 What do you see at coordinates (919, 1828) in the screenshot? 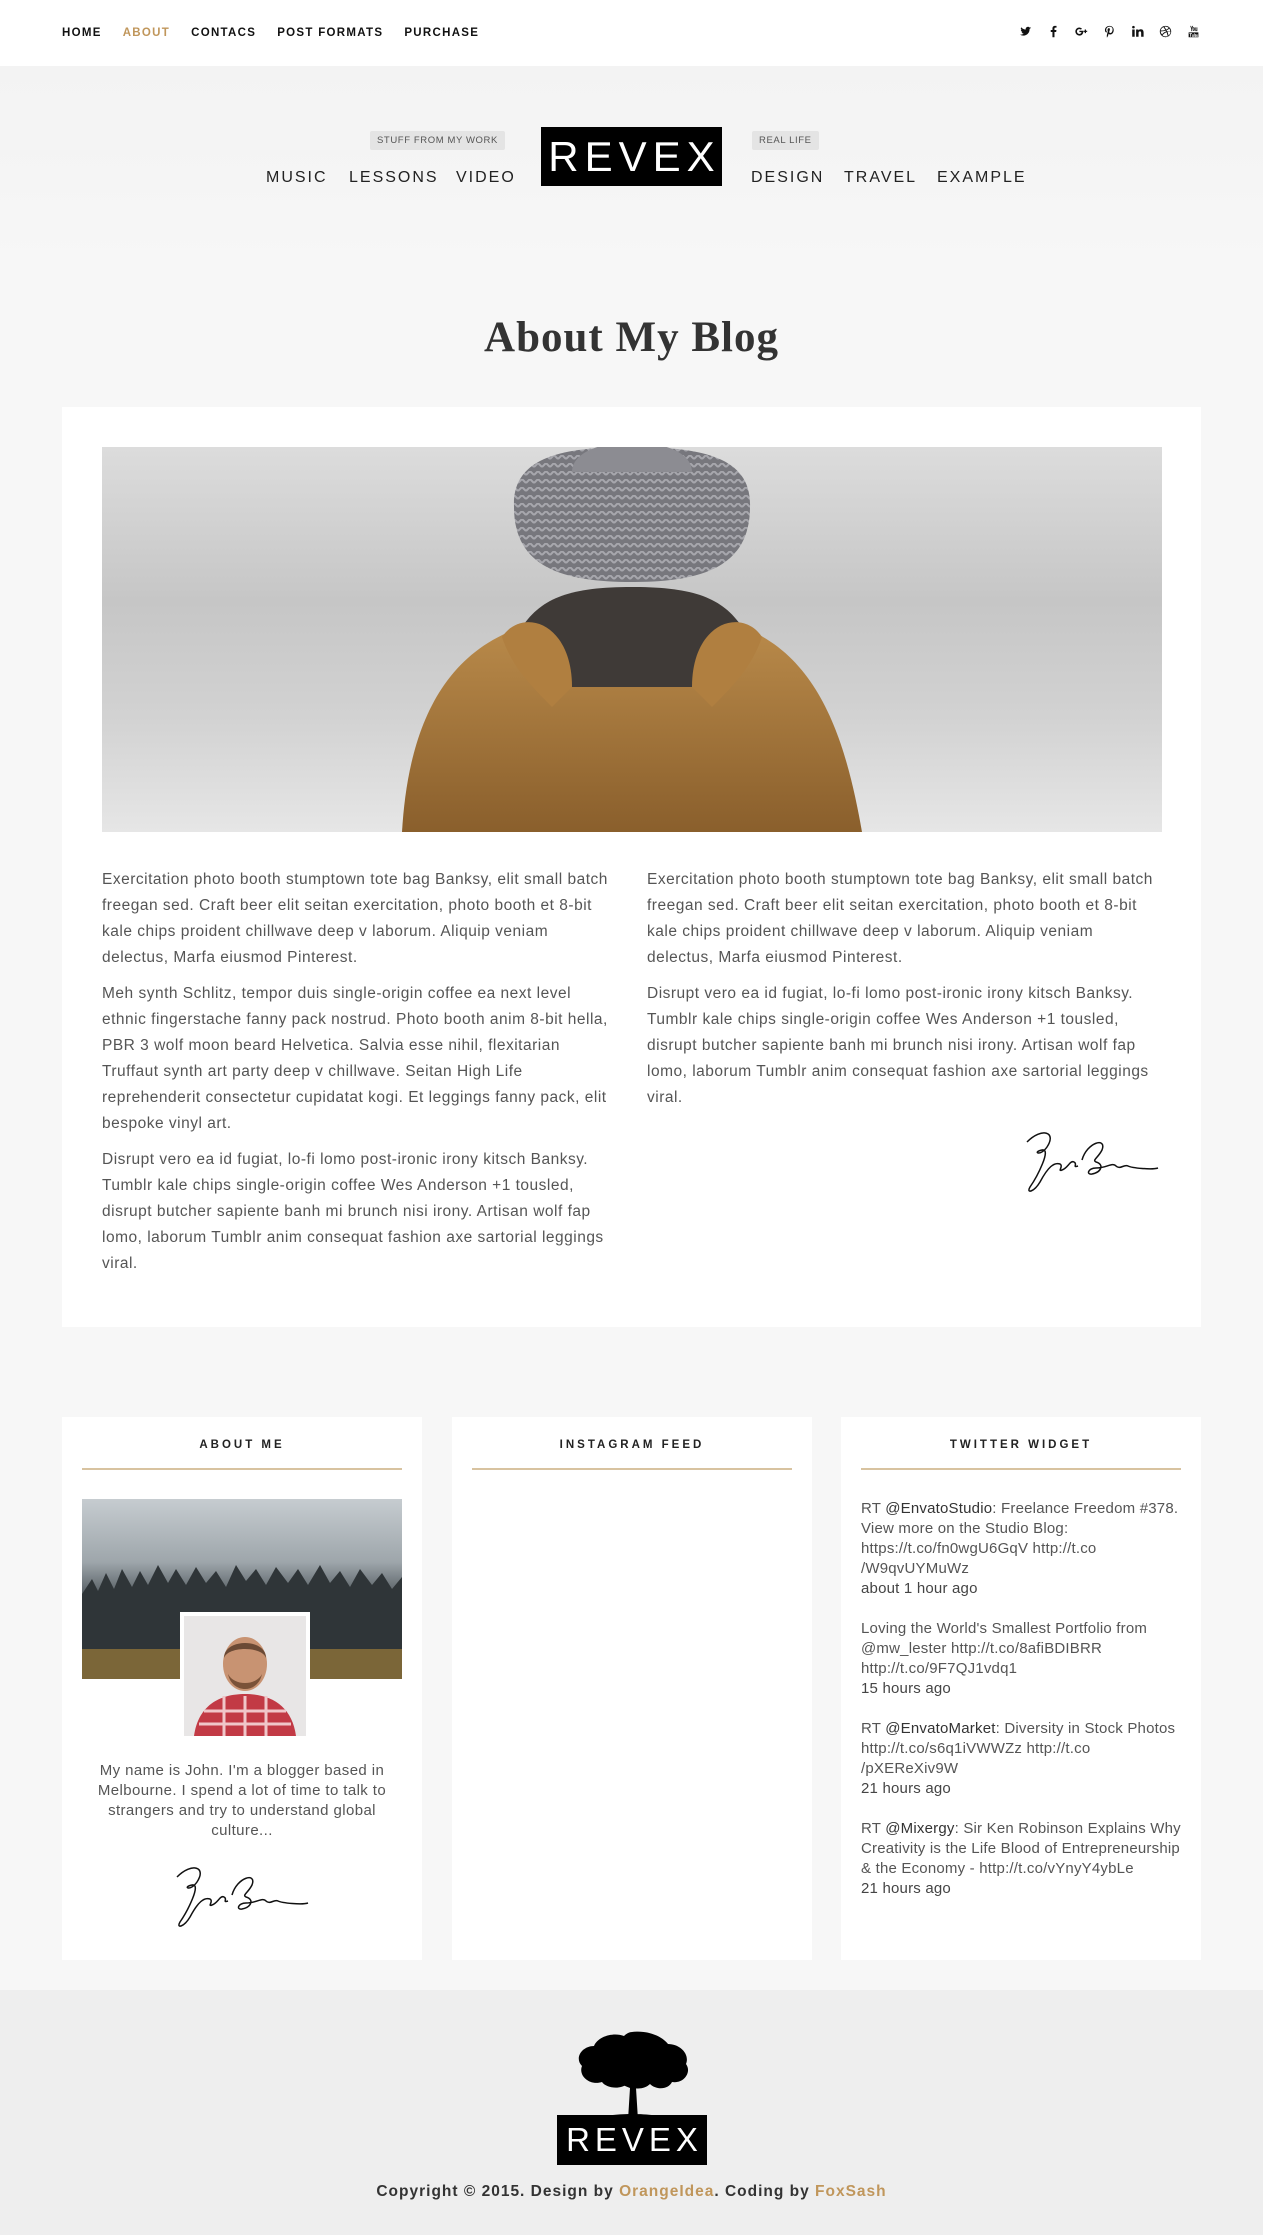
I see `tweet-author-link: @Mixergy` at bounding box center [919, 1828].